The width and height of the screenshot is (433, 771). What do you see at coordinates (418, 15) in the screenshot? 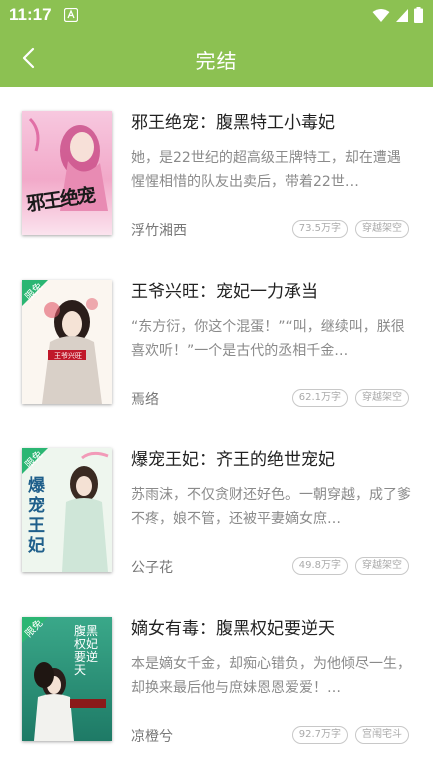
I see `battery-icon` at bounding box center [418, 15].